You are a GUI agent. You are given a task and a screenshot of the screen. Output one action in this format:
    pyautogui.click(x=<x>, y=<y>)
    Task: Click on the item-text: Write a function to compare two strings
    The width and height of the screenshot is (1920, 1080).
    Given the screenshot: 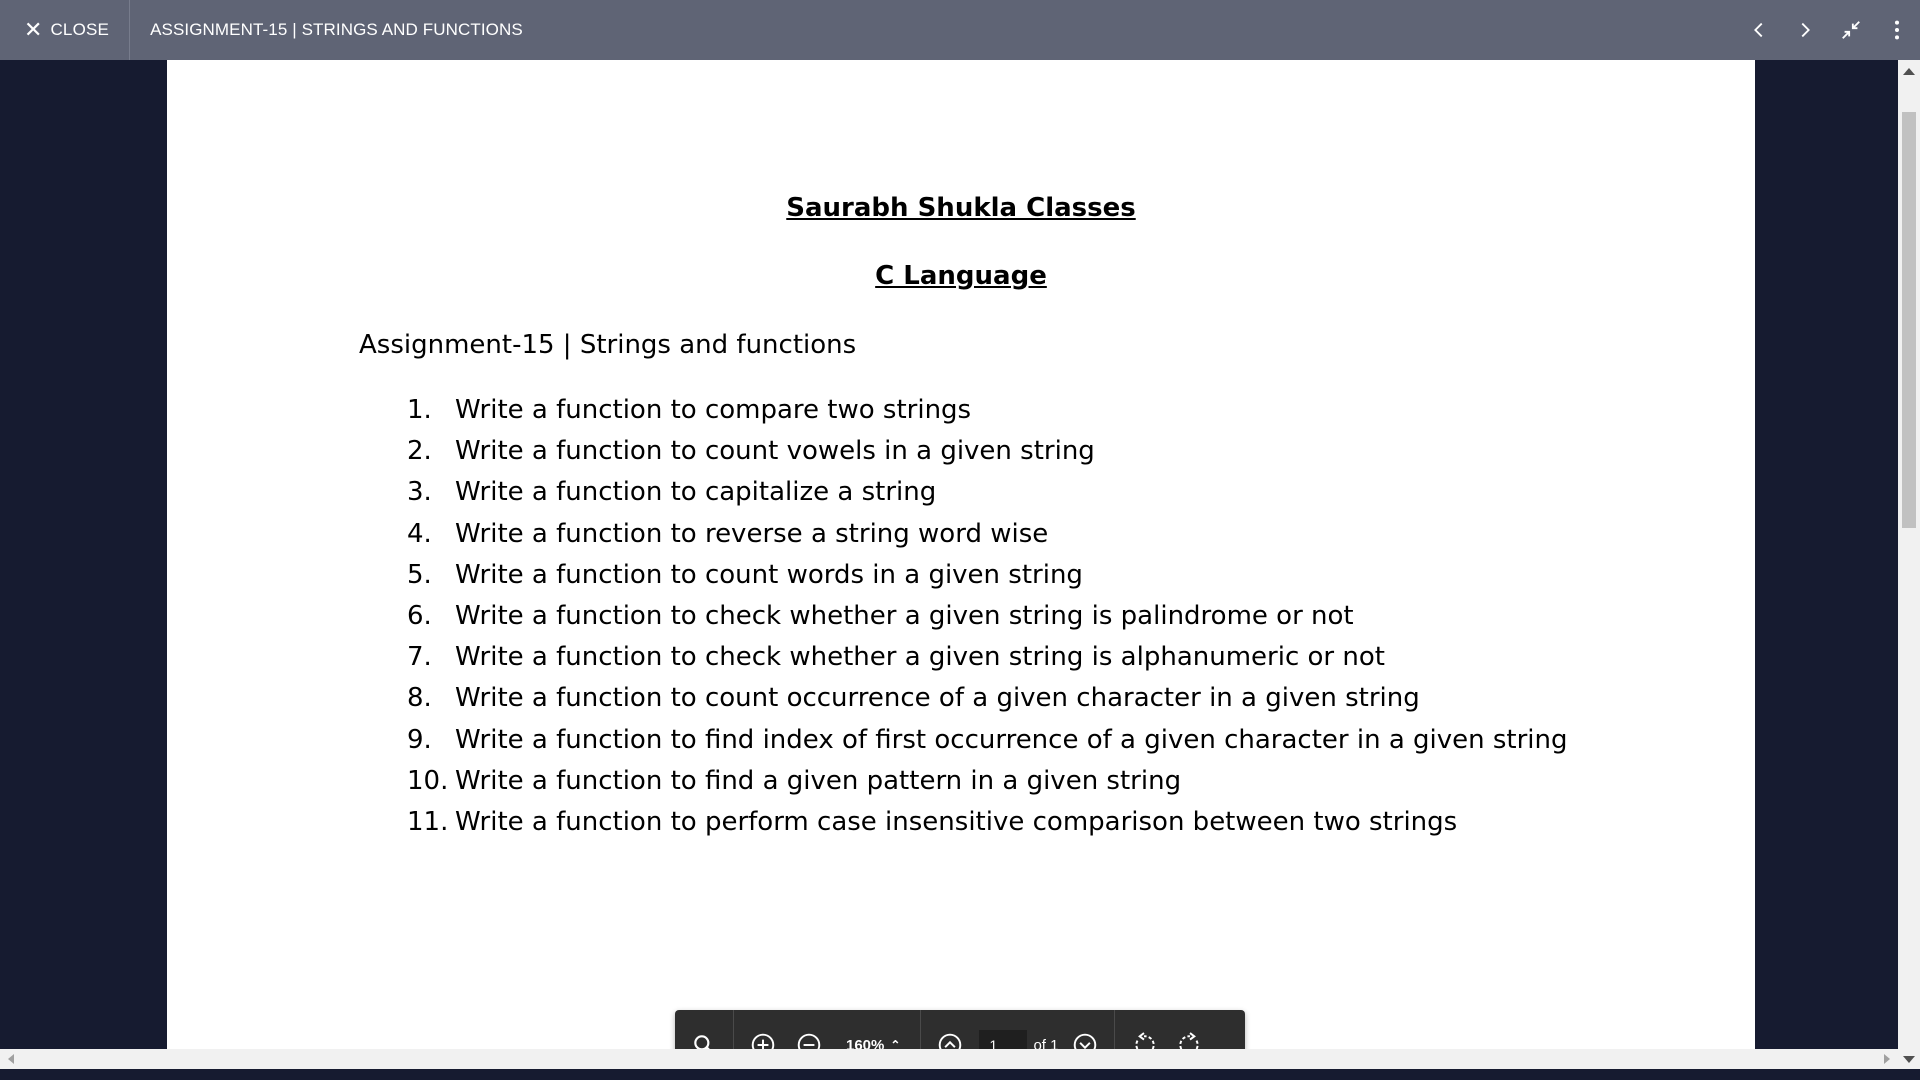 What is the action you would take?
    pyautogui.click(x=713, y=410)
    